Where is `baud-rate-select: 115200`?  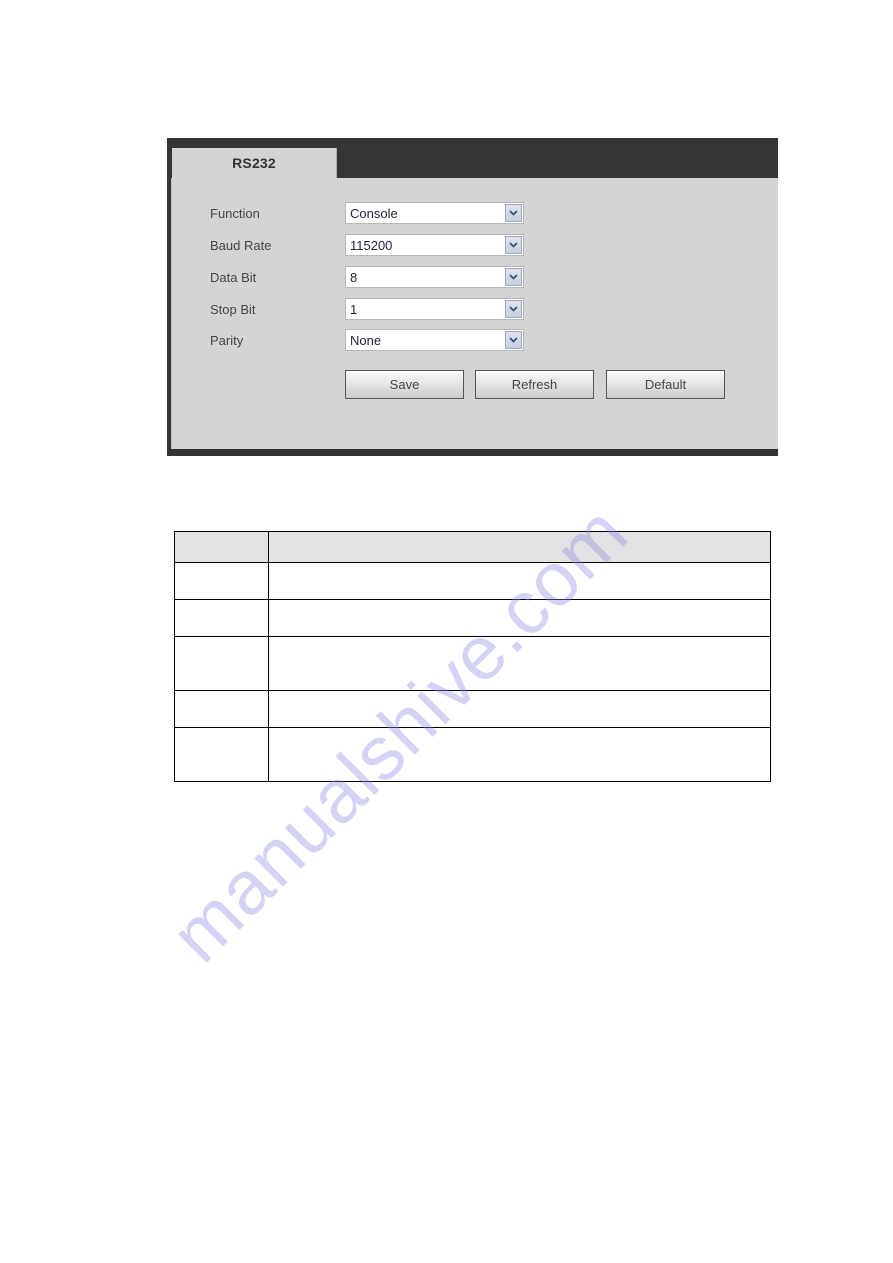
baud-rate-select: 115200 is located at coordinates (434, 245).